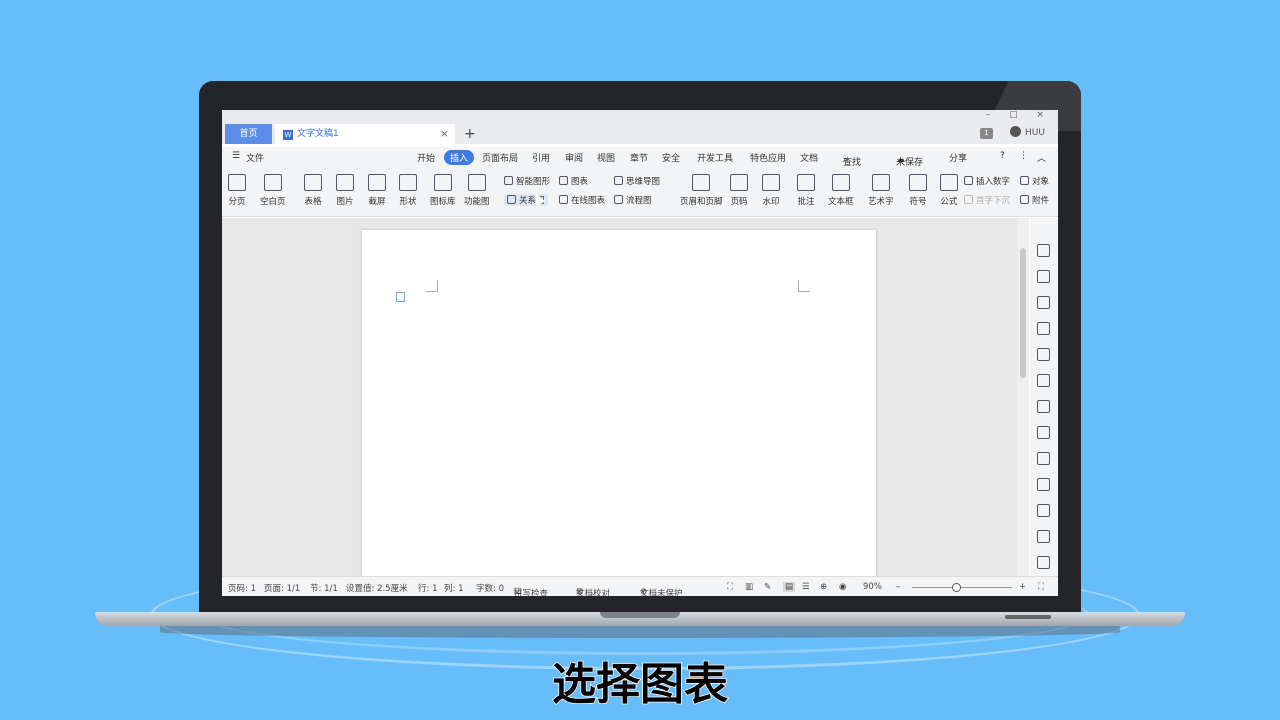 This screenshot has width=1280, height=720. I want to click on watermark-button: 水印, so click(771, 190).